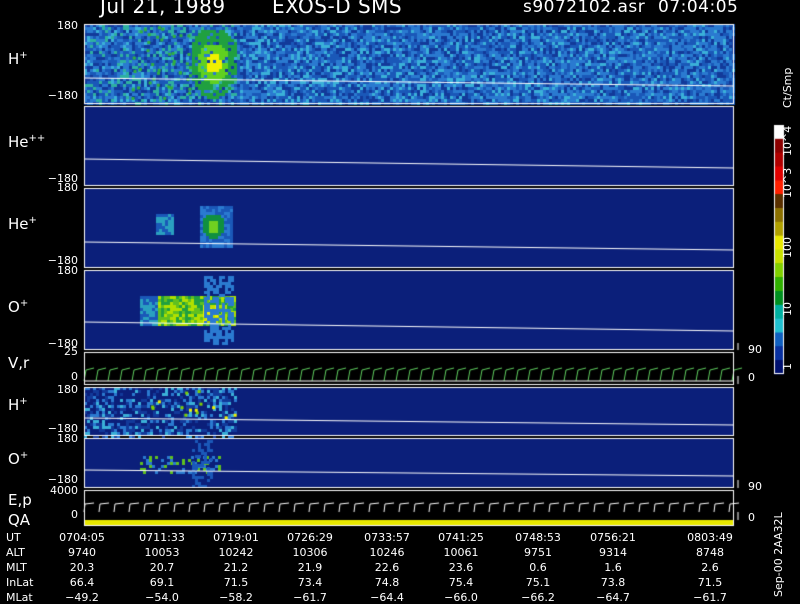 This screenshot has width=800, height=604. I want to click on tick-ep-min: 0, so click(74, 514).